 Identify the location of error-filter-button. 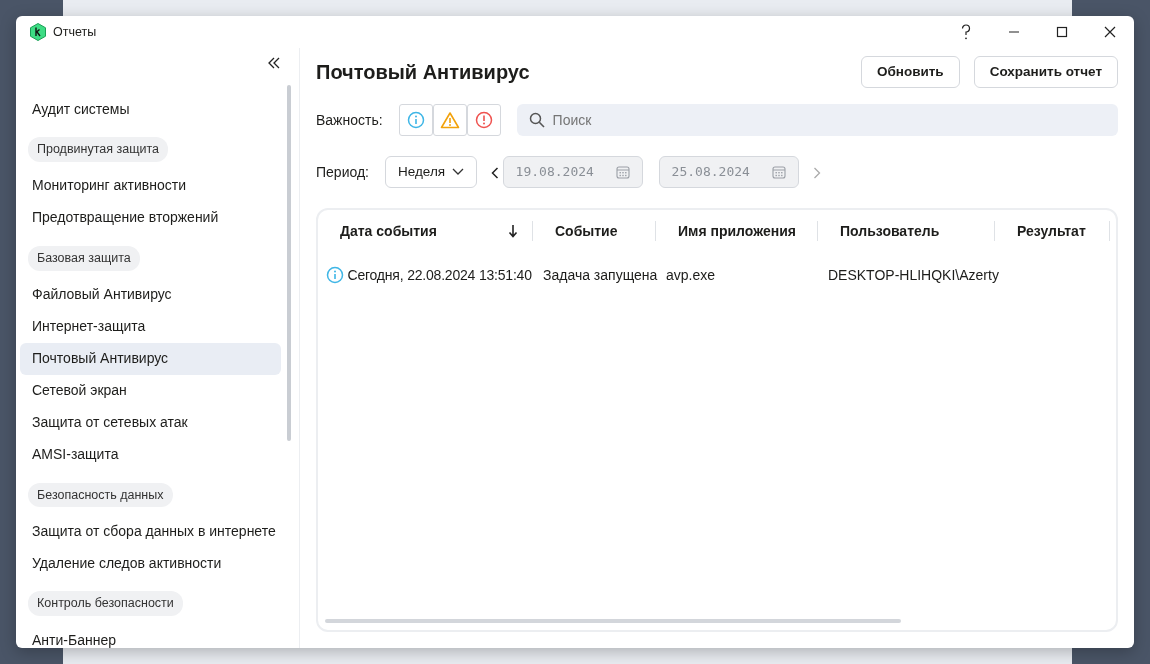
(483, 120).